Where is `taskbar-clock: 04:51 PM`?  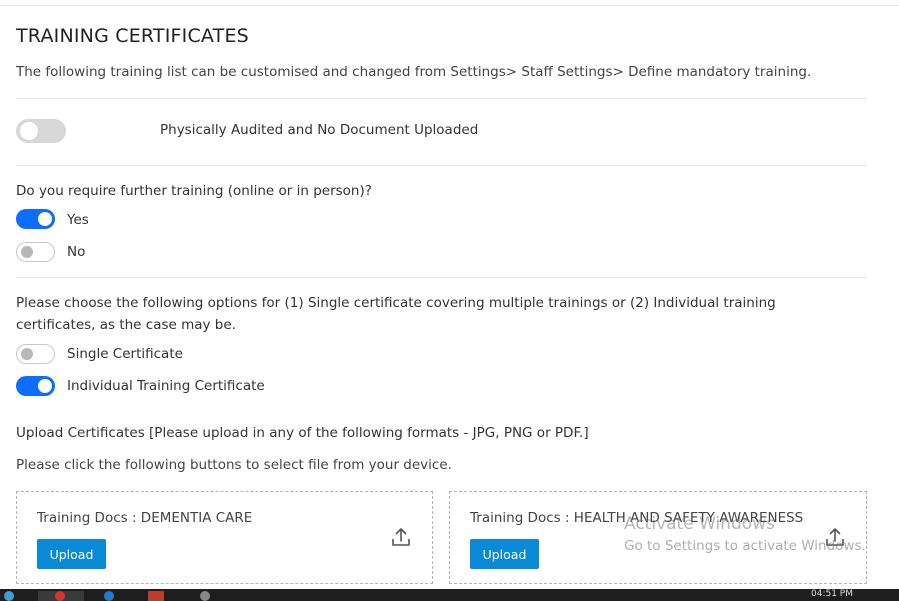
taskbar-clock: 04:51 PM is located at coordinates (832, 594).